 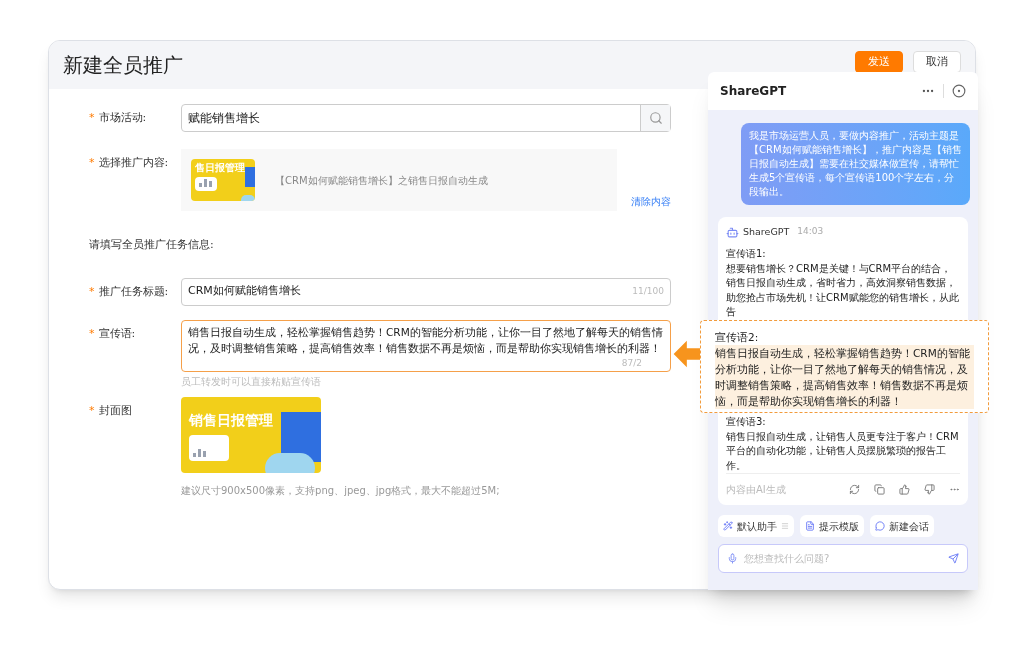 What do you see at coordinates (340, 490) in the screenshot?
I see `upload-hint: 建议尺寸900x500像素，支持png、jpeg、jpg格式，最大不能超过5M;` at bounding box center [340, 490].